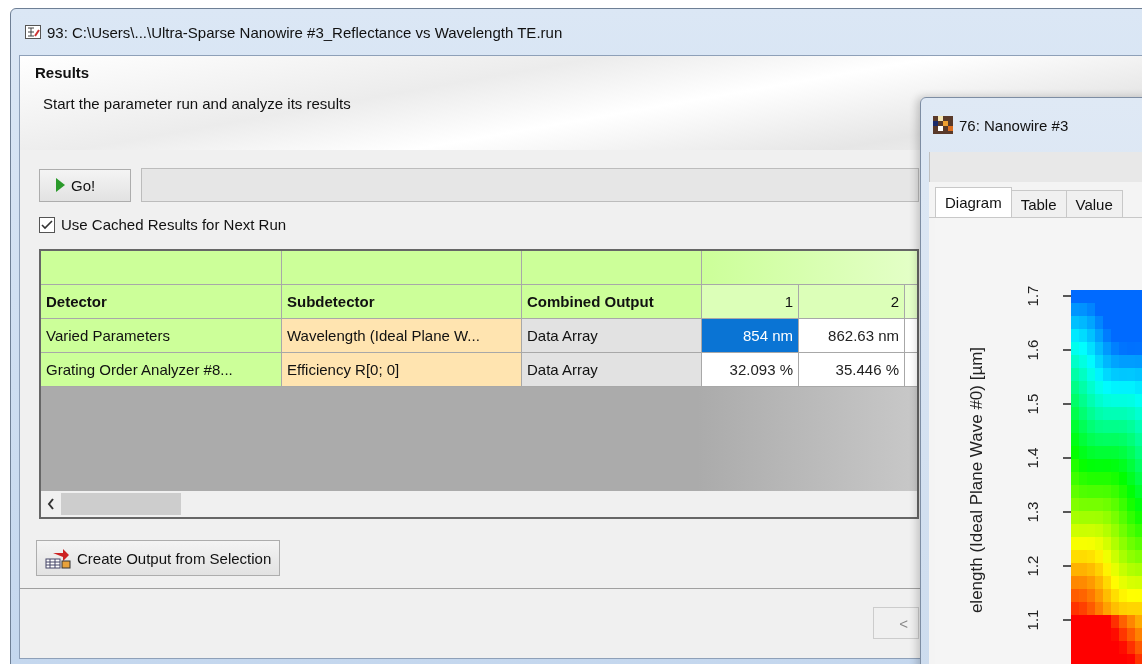  What do you see at coordinates (402, 370) in the screenshot?
I see `table-cell: Efficiency R[0; 0]` at bounding box center [402, 370].